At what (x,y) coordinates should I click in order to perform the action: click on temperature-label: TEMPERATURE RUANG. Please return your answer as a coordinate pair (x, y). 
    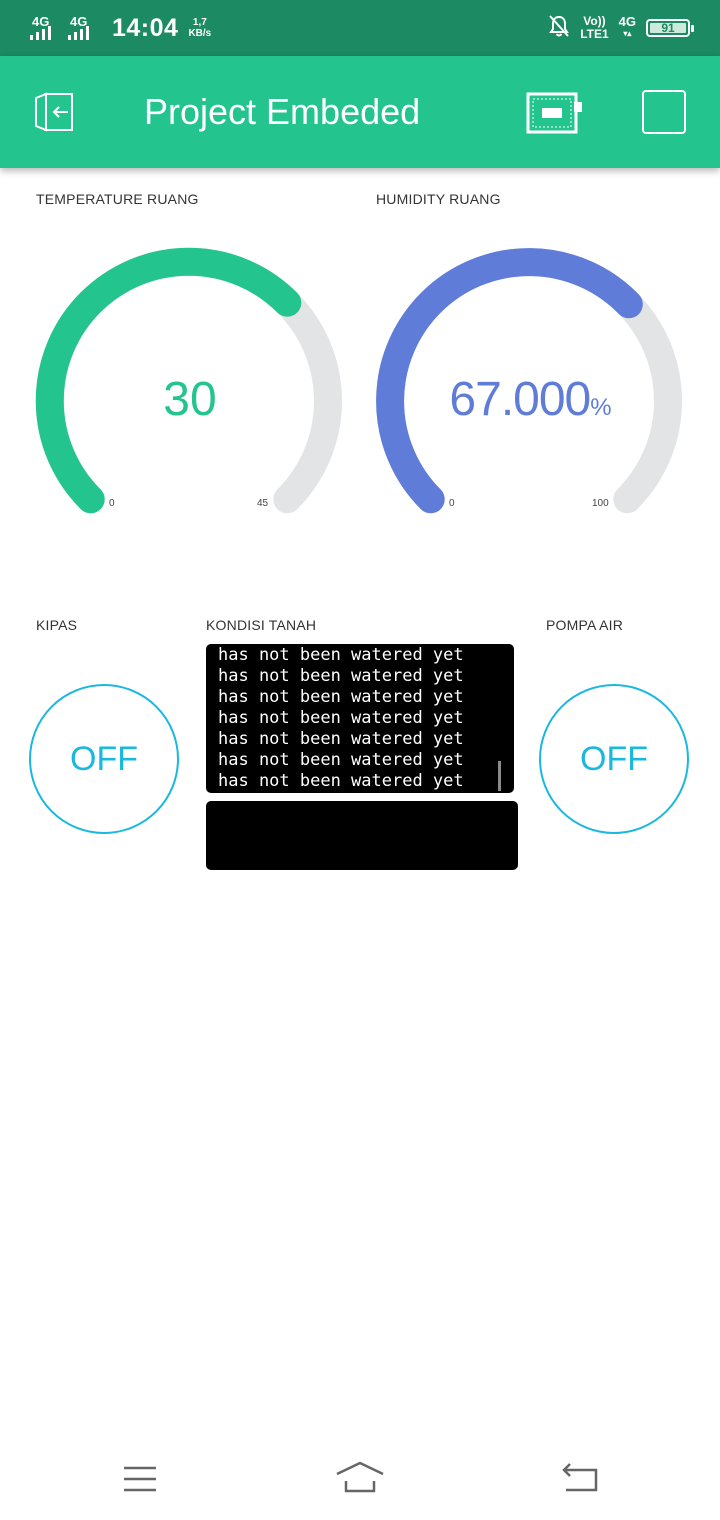
    Looking at the image, I should click on (117, 199).